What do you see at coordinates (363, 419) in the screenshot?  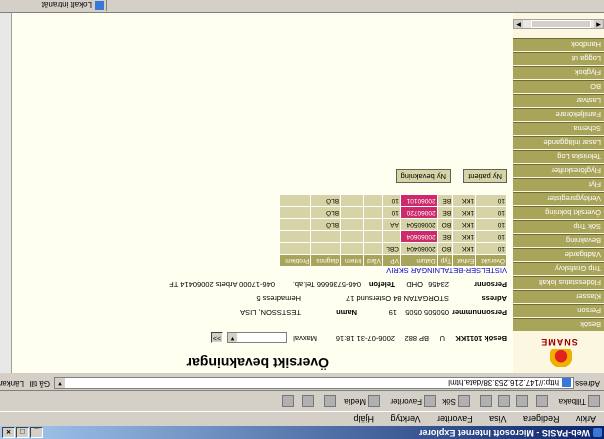 I see `menu-help: Hjälp` at bounding box center [363, 419].